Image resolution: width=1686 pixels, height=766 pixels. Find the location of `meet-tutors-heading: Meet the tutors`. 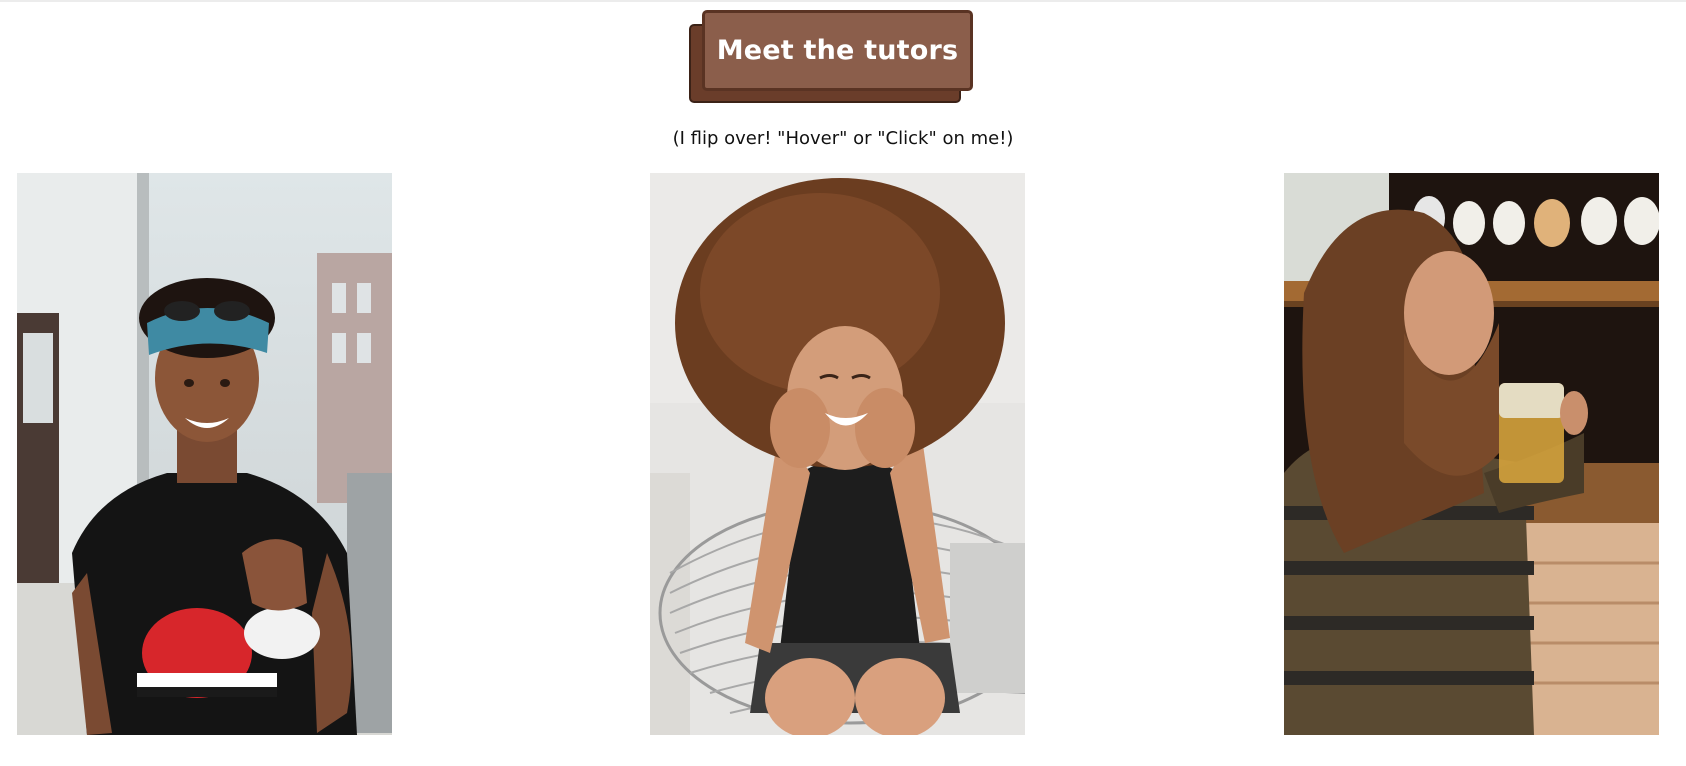

meet-tutors-heading: Meet the tutors is located at coordinates (831, 57).